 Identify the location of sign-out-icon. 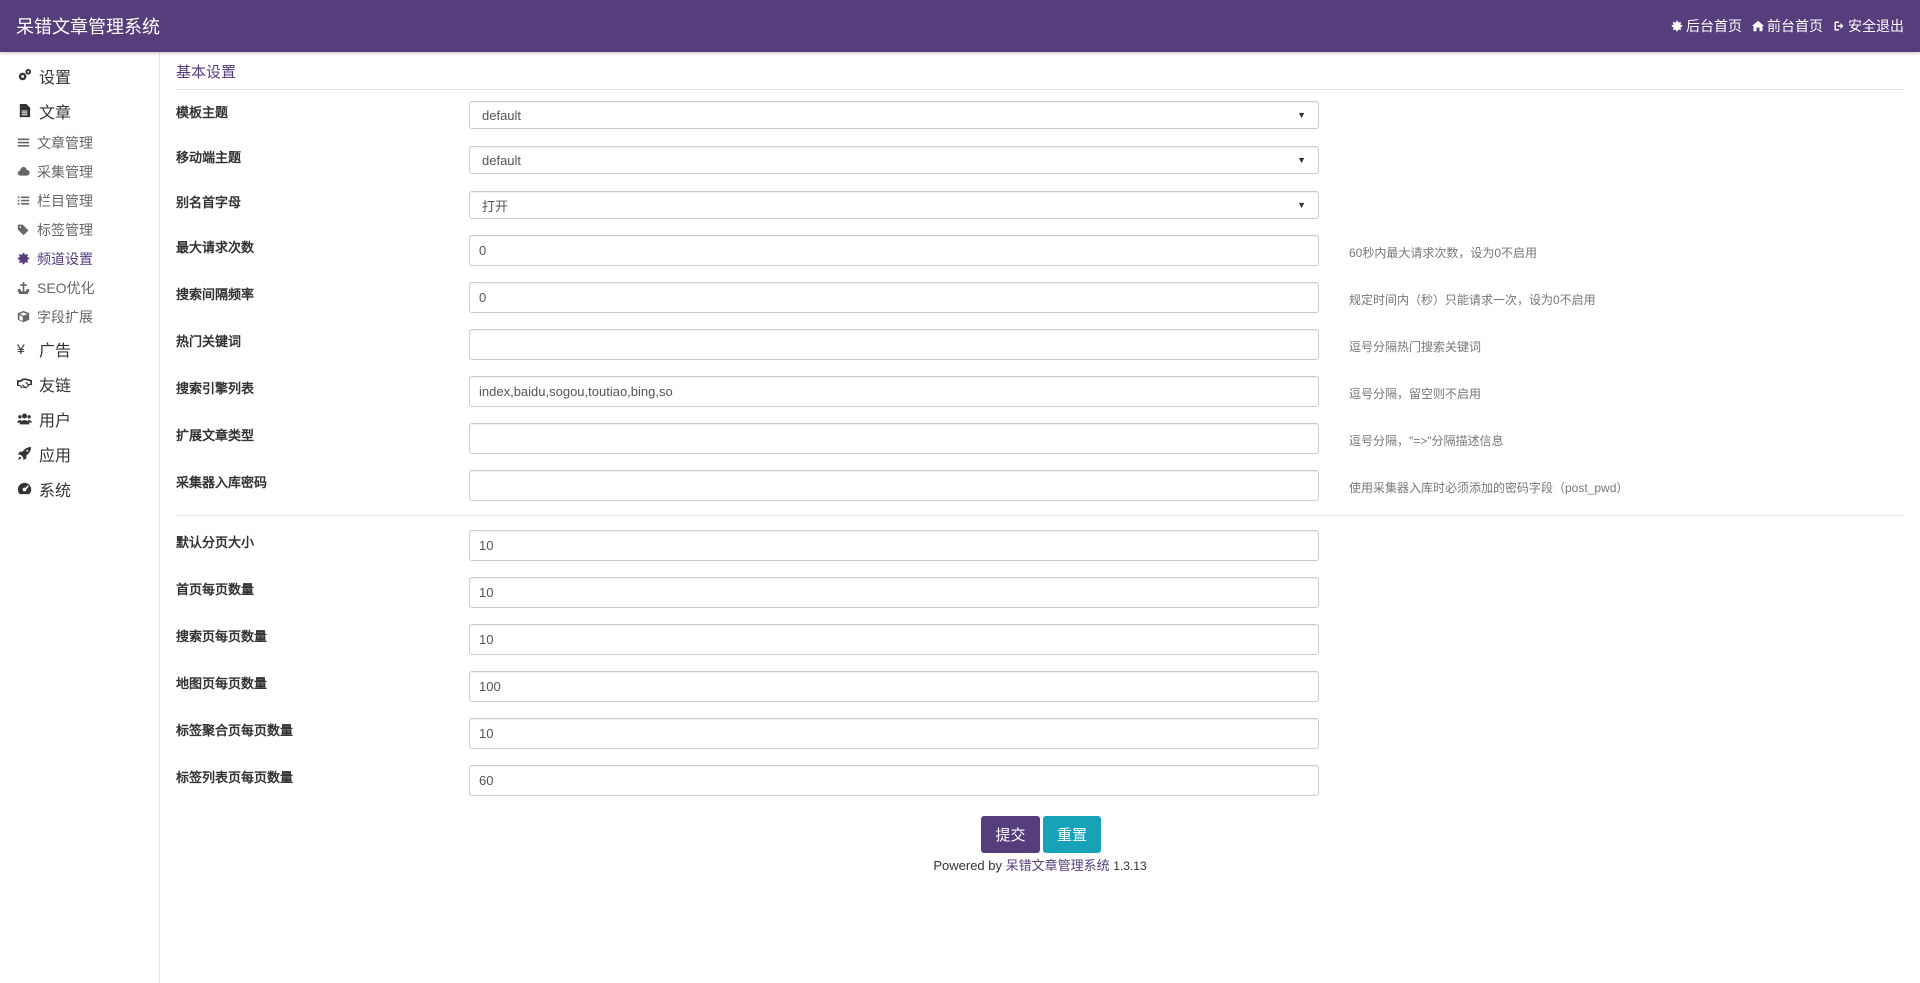
(1839, 26).